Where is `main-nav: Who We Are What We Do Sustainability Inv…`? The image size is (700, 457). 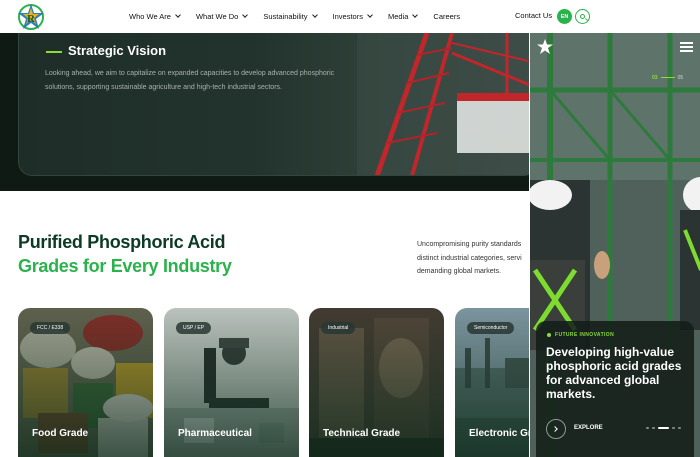 main-nav: Who We Are What We Do Sustainability Inv… is located at coordinates (302, 16).